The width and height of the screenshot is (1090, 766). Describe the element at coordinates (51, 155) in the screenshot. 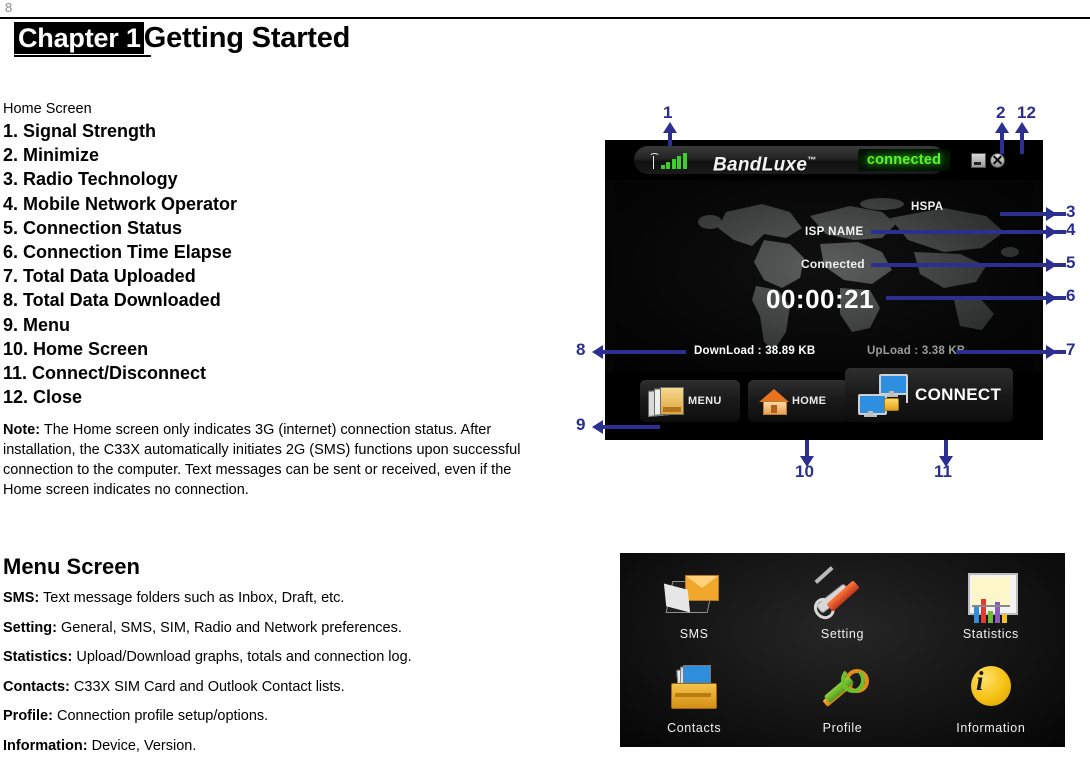

I see `list-item: 2. Minimize` at that location.